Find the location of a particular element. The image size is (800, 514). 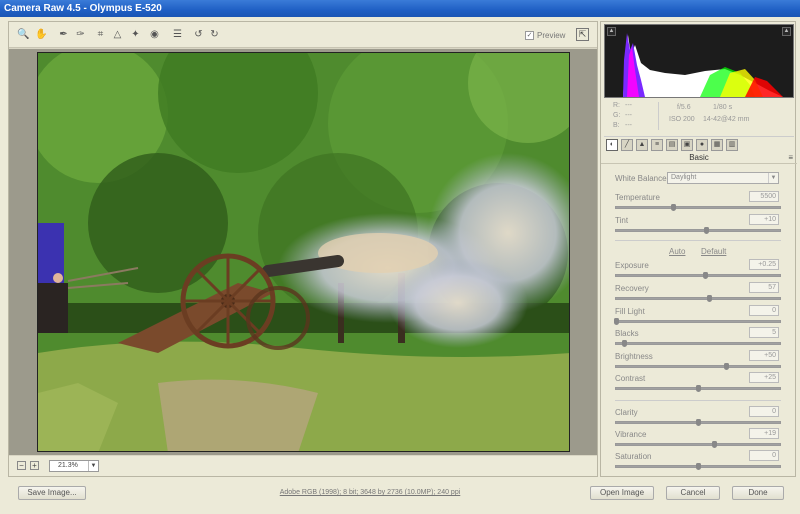

white-balance-icon: ✒ is located at coordinates (63, 34).